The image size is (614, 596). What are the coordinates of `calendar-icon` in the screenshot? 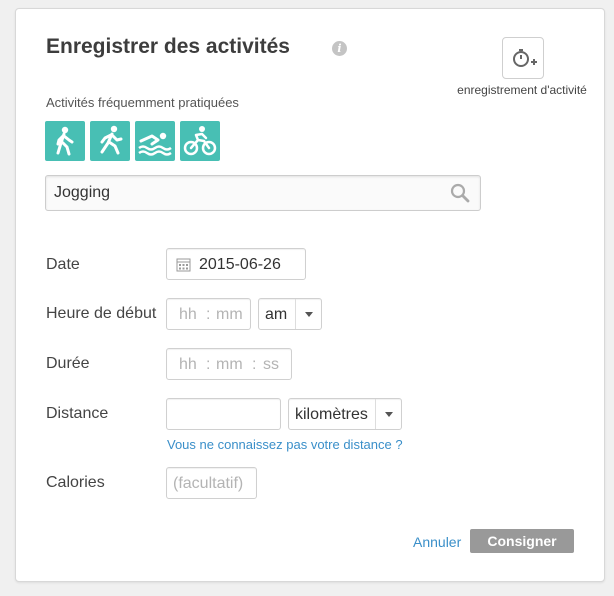 It's located at (183, 265).